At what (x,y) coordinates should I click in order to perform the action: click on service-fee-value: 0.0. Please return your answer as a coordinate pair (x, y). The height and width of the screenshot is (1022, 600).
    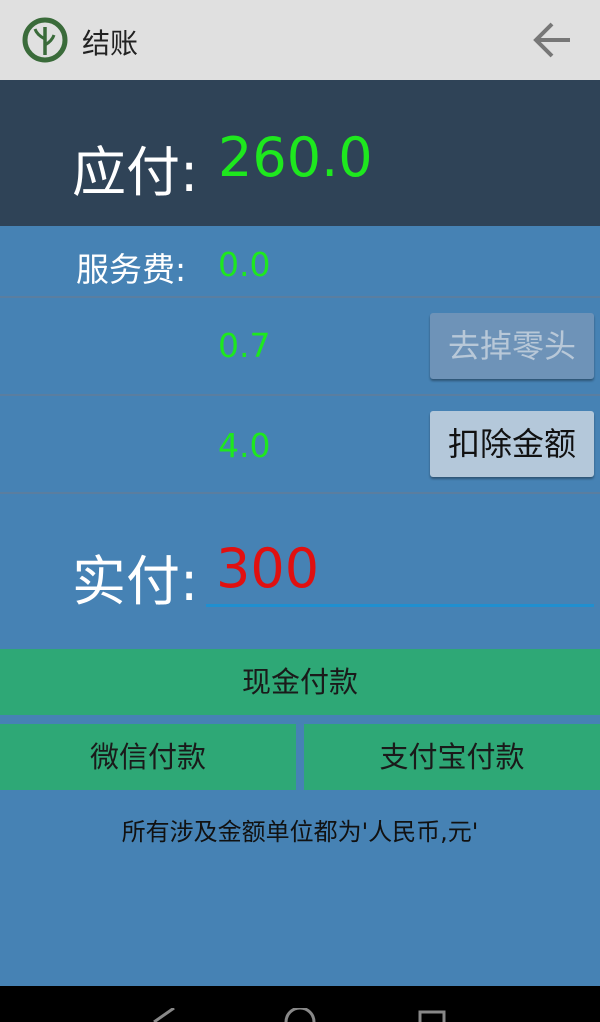
    Looking at the image, I should click on (244, 264).